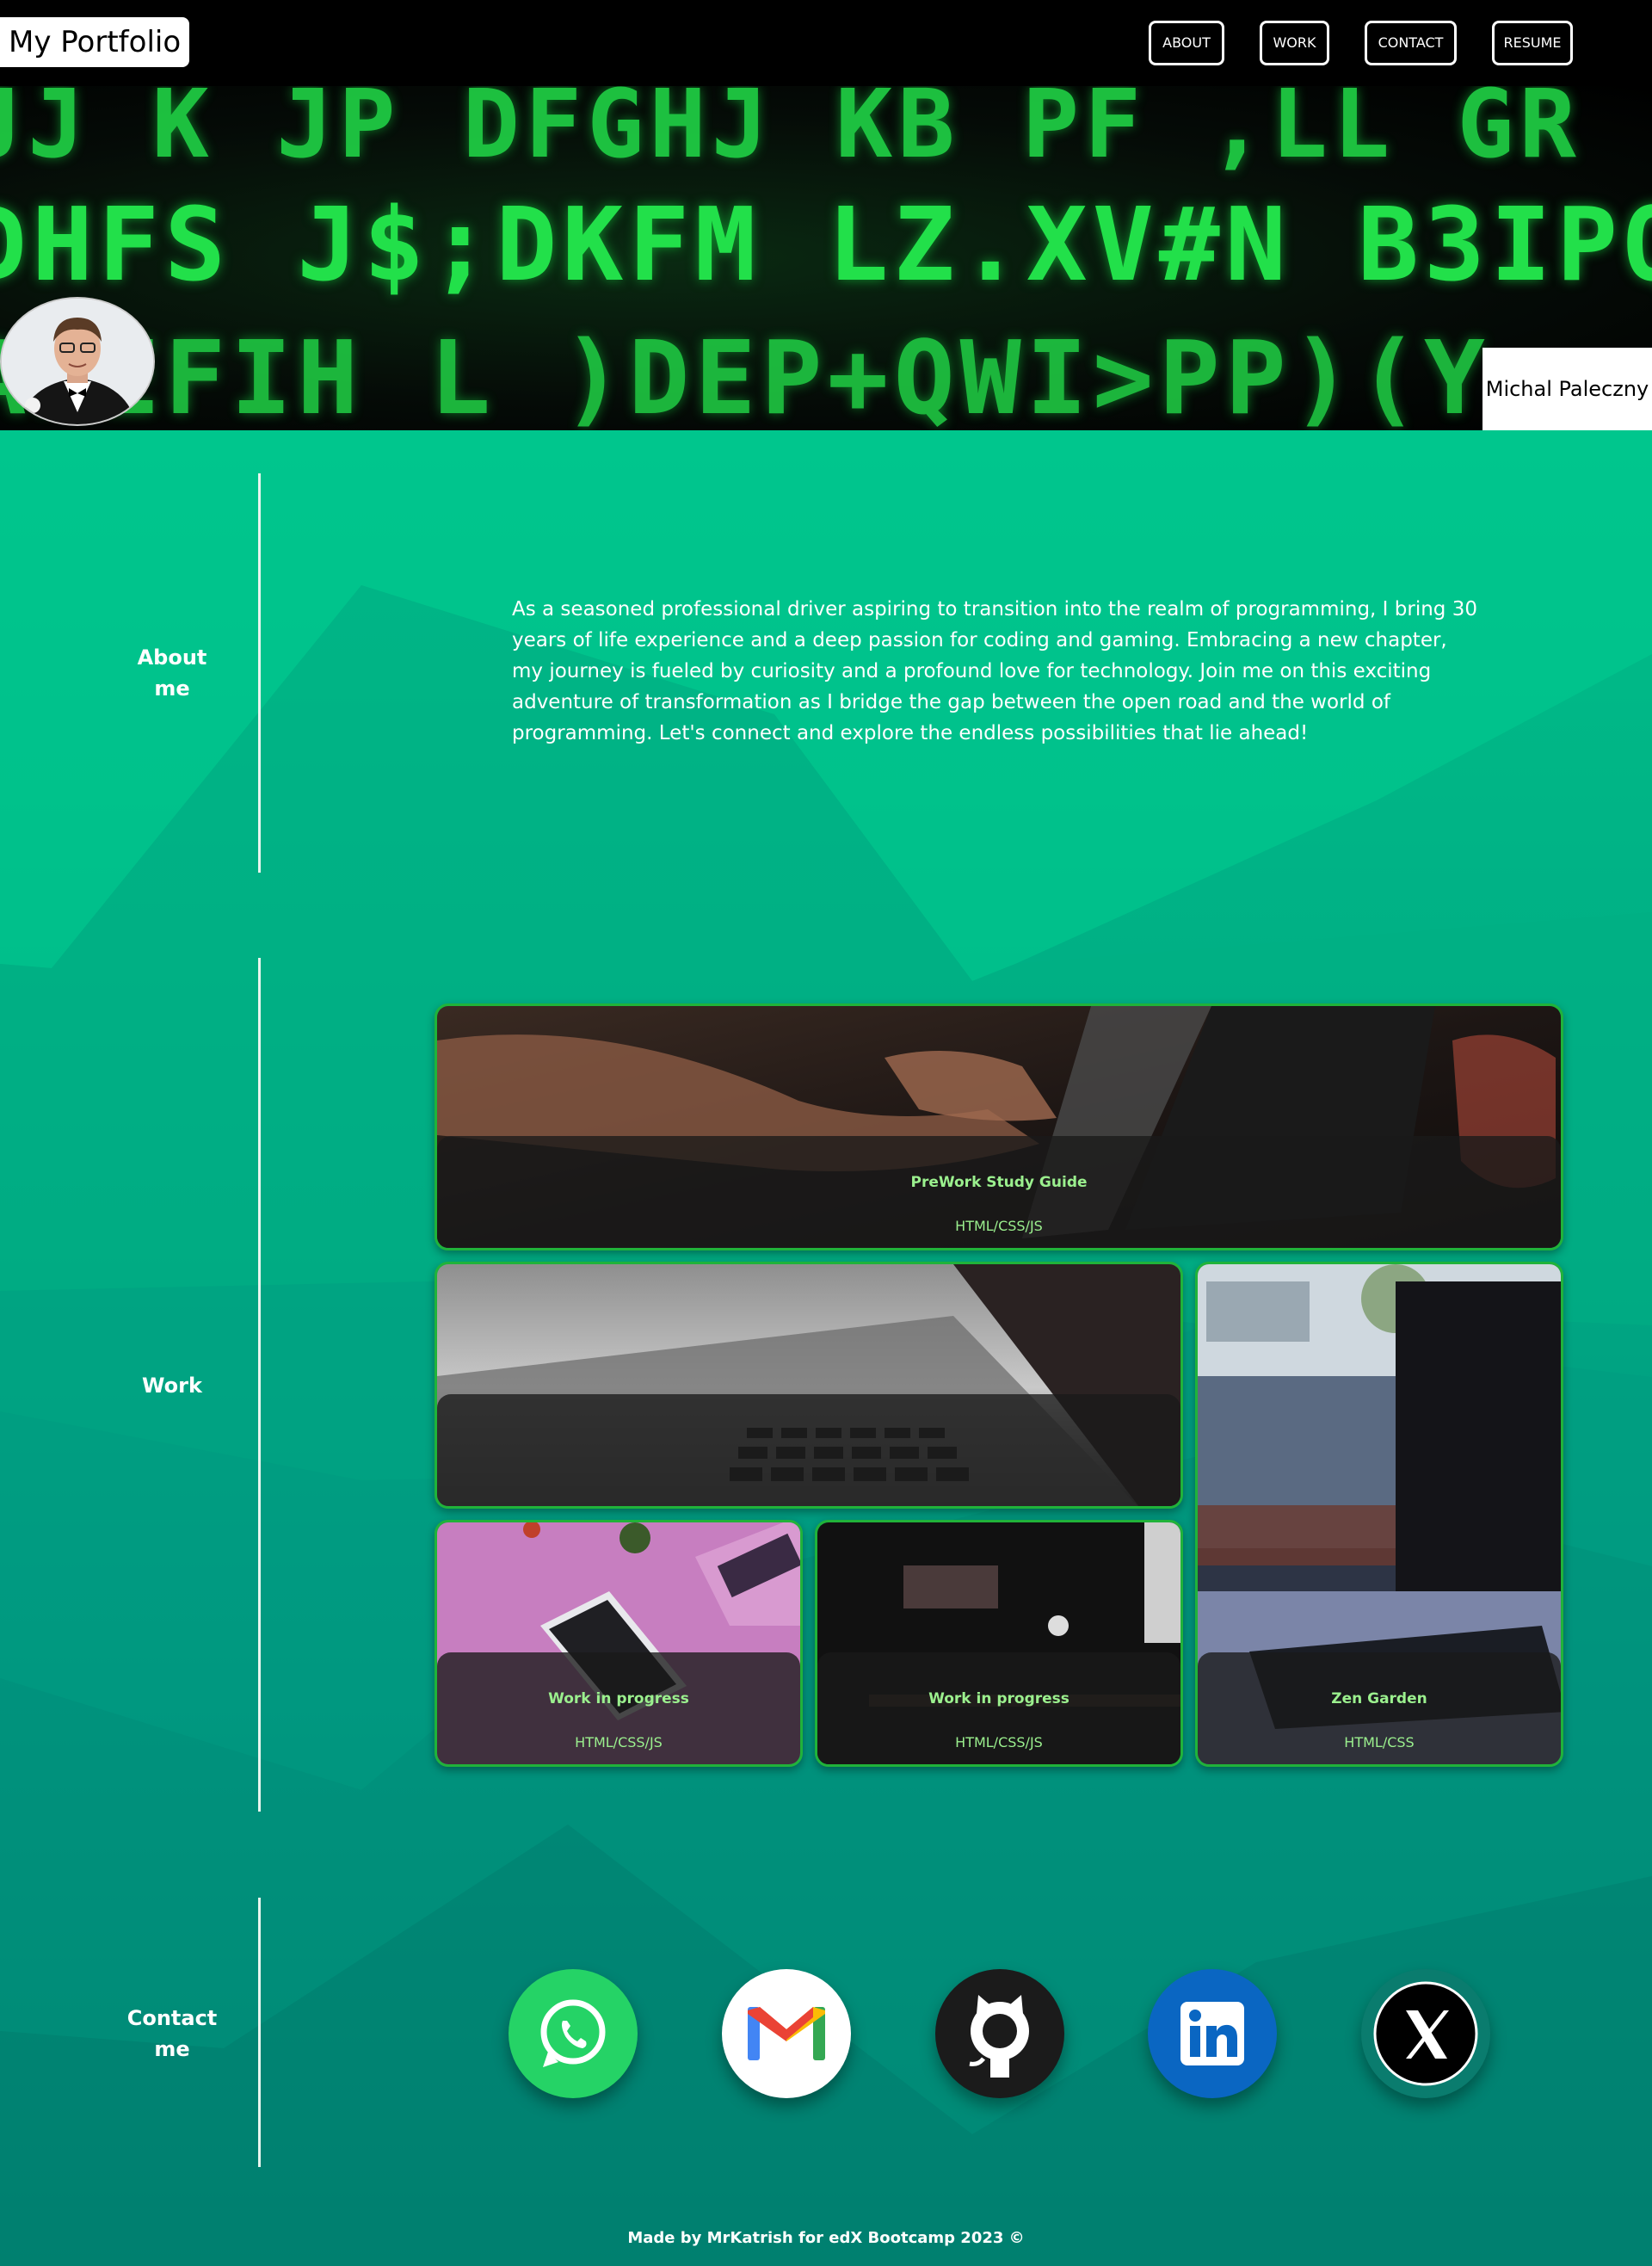  What do you see at coordinates (809, 1385) in the screenshot?
I see `project-card-laptop` at bounding box center [809, 1385].